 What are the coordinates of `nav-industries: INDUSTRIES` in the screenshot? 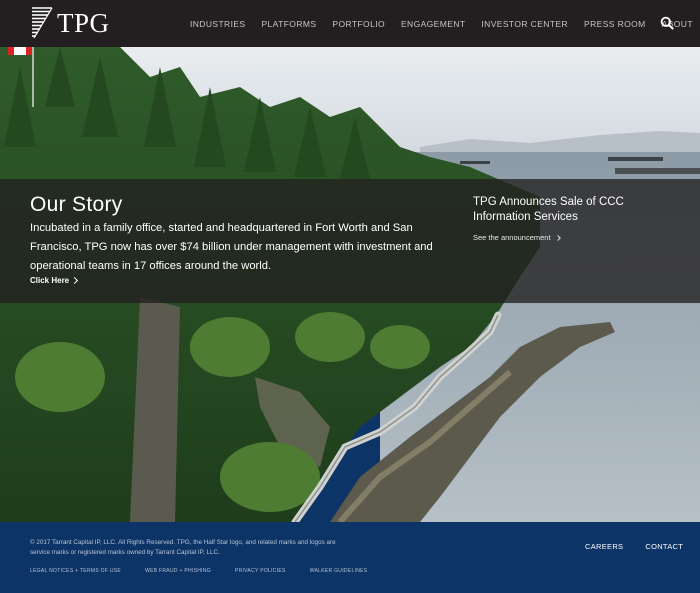 It's located at (217, 24).